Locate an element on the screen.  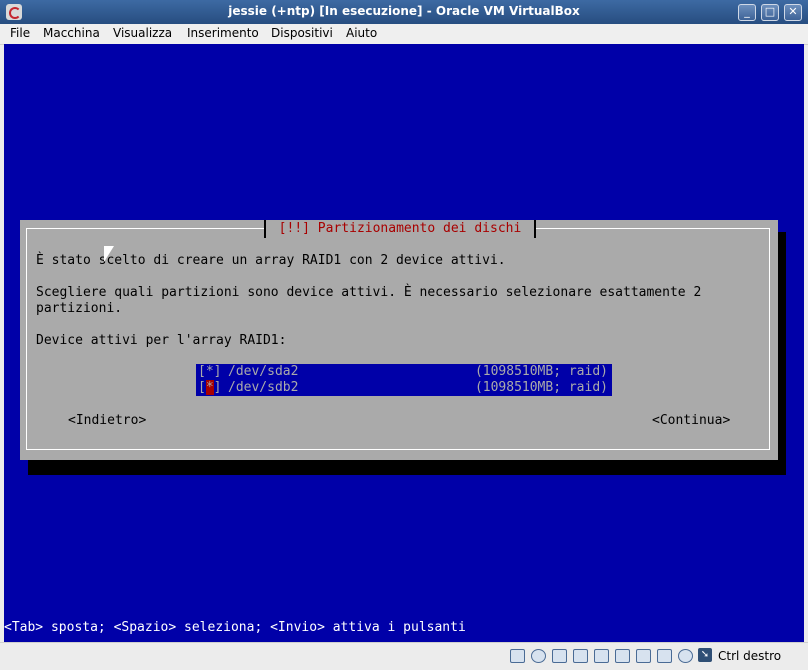
display-icon is located at coordinates (622, 656).